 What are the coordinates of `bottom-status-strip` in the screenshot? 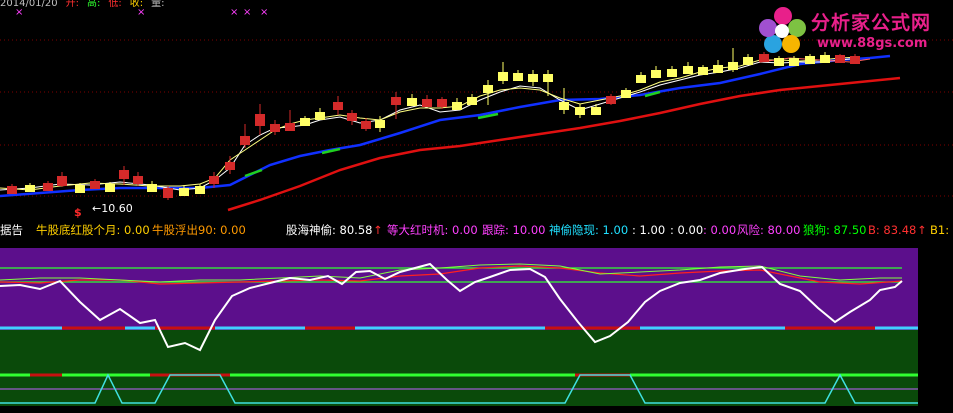 It's located at (476, 409).